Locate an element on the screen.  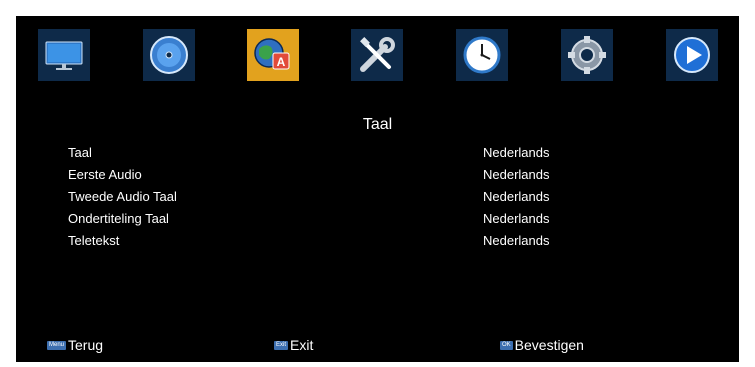
media-menu-tile is located at coordinates (692, 55).